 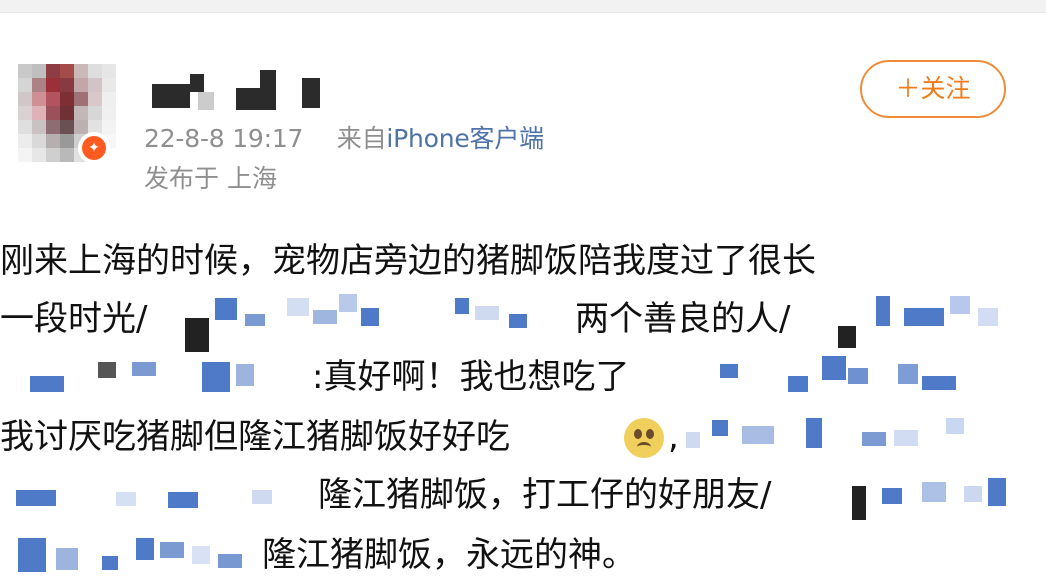 I want to click on verified-badge: ✦, so click(x=94, y=148).